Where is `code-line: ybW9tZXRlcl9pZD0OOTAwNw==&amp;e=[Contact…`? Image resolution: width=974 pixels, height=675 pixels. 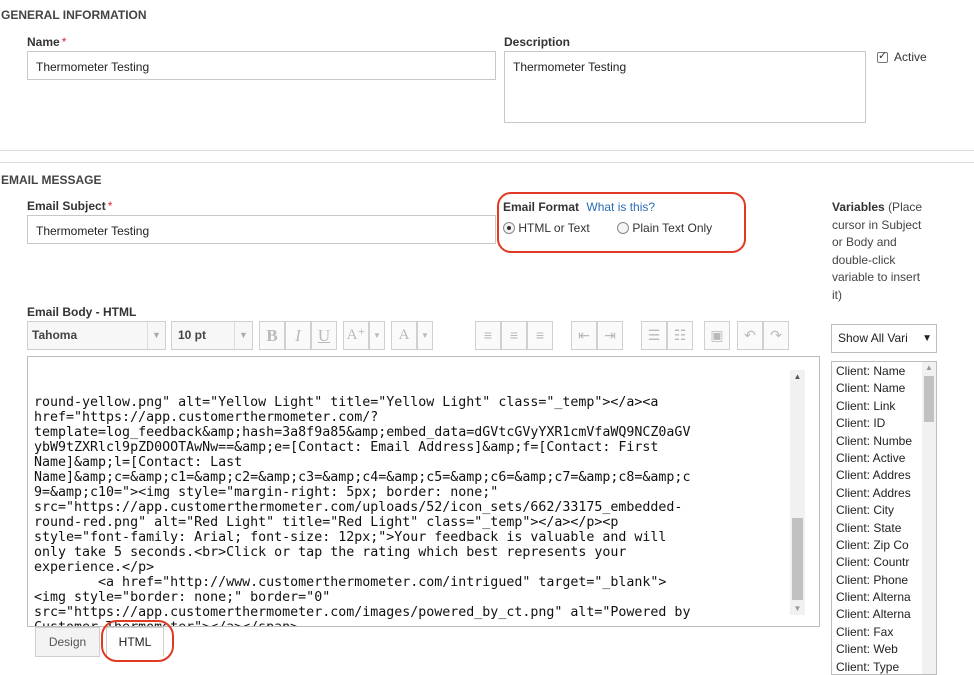
code-line: ybW9tZXRlcl9pZD0OOTAwNw==&amp;e=[Contact… is located at coordinates (346, 447).